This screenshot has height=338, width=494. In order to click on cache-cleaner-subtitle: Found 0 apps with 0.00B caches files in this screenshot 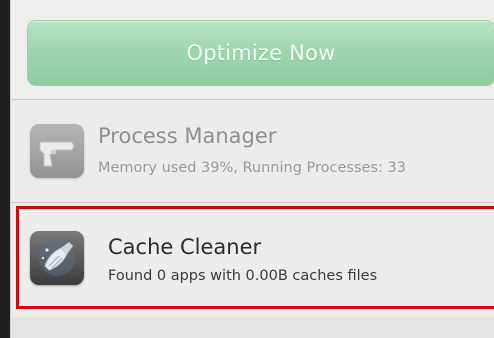, I will do `click(243, 276)`.